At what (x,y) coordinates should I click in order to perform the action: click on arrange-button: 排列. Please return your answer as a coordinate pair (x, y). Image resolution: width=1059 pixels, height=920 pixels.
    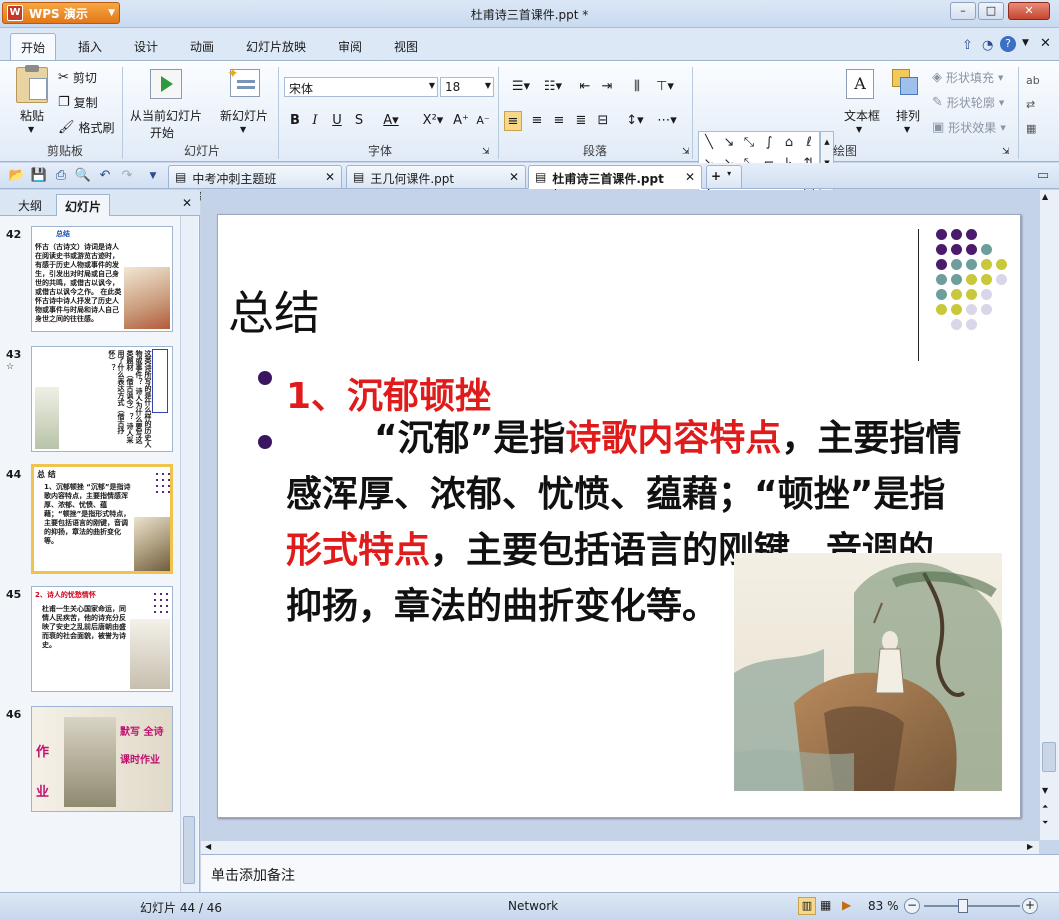
    Looking at the image, I should click on (908, 115).